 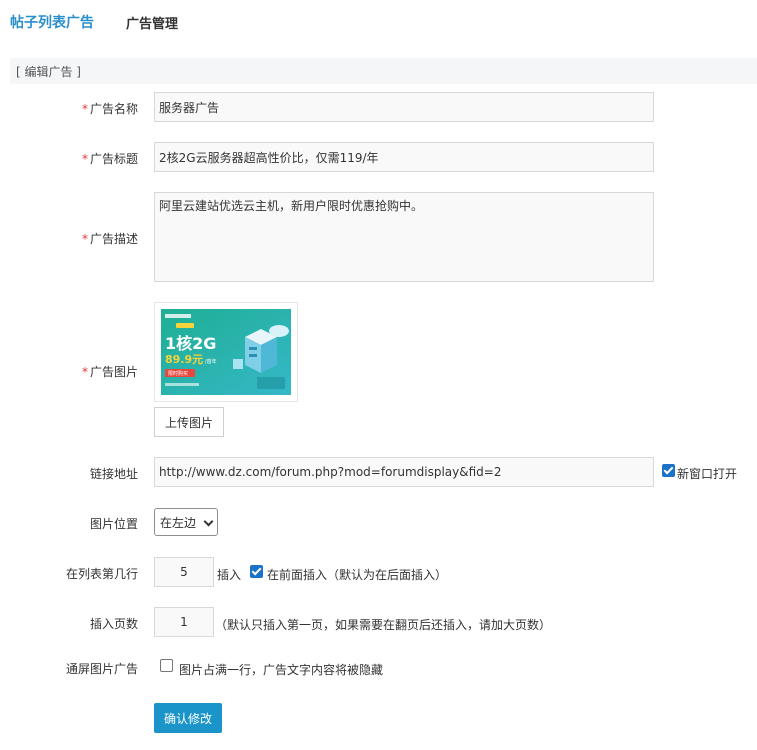 I want to click on ad-desc-label: * 广告描述, so click(x=109, y=239).